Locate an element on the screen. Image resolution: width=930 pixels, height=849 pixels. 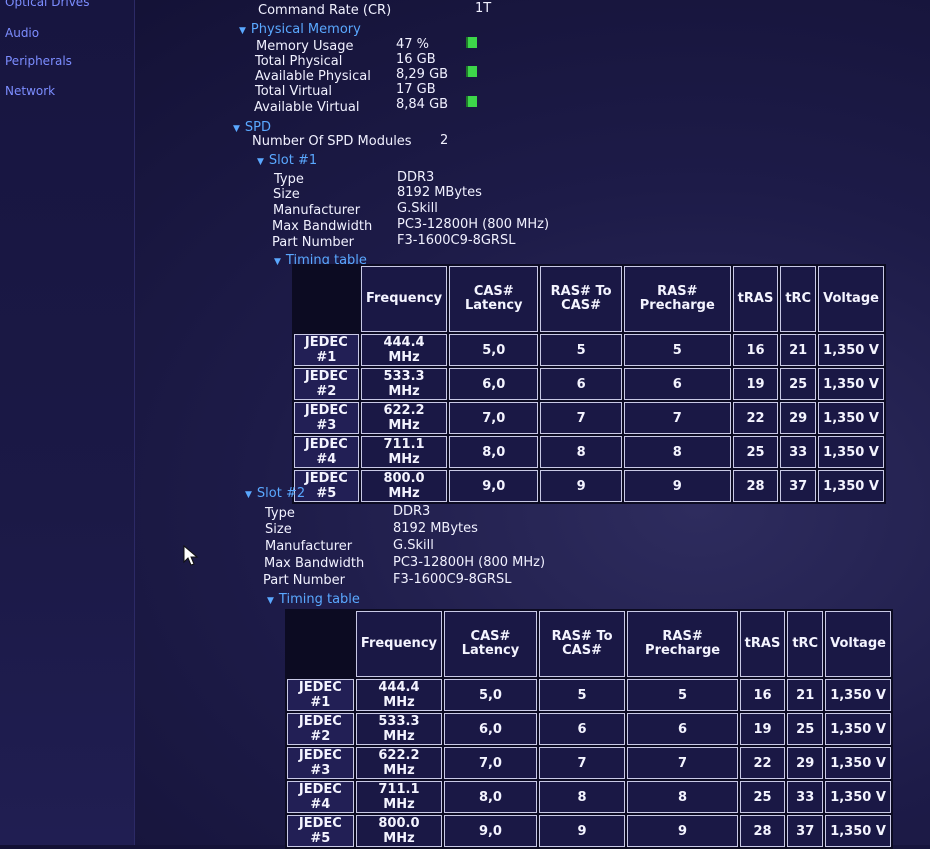
spd-modules-value: 2 is located at coordinates (444, 140).